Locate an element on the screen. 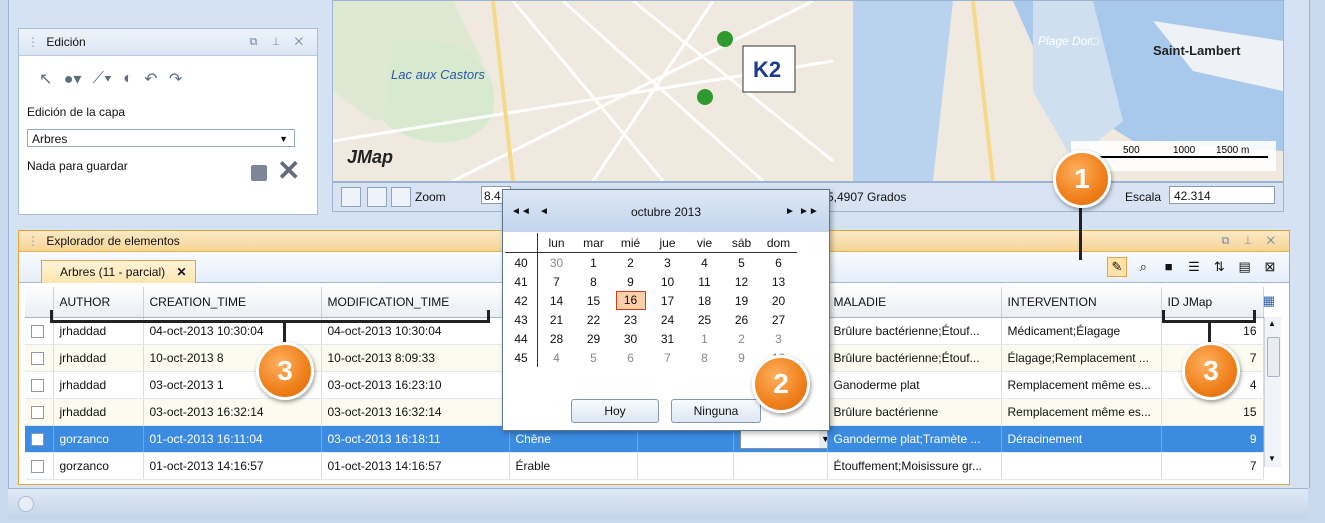 The height and width of the screenshot is (523, 1325). day-cell: 4 is located at coordinates (704, 263).